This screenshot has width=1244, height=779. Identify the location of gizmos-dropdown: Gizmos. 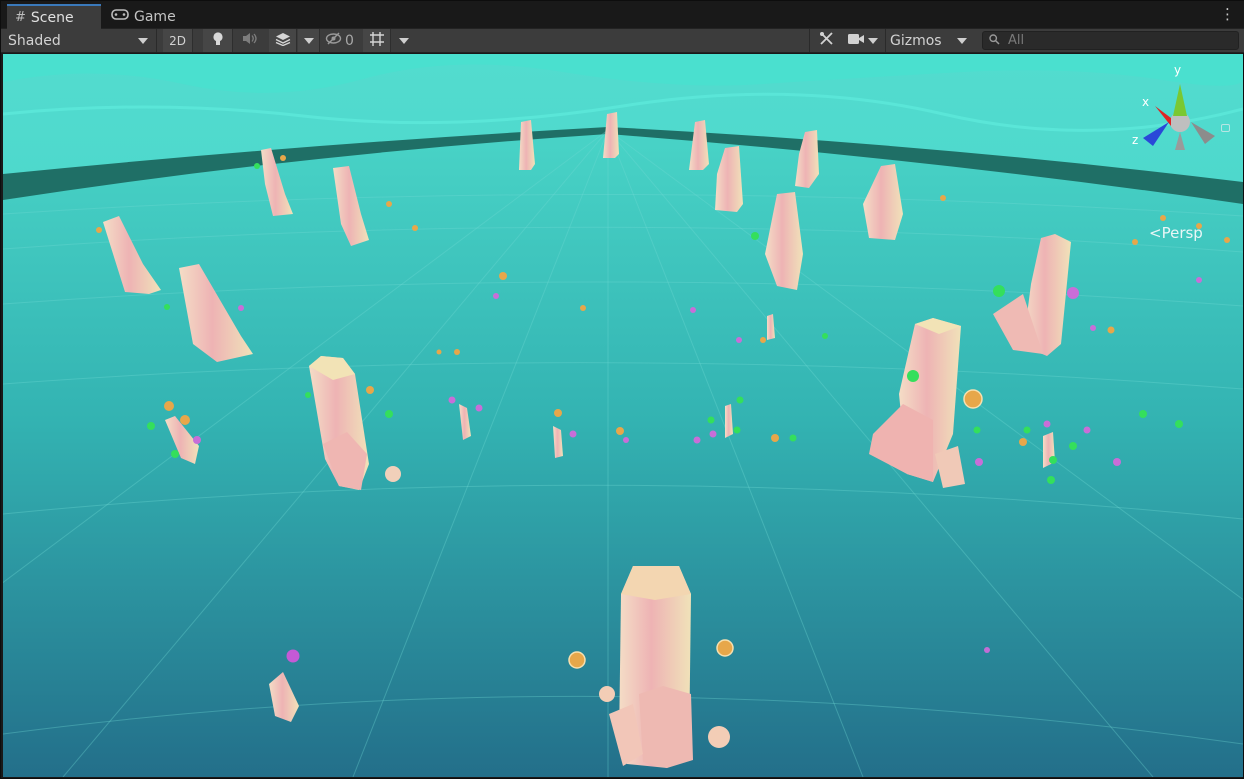
(931, 40).